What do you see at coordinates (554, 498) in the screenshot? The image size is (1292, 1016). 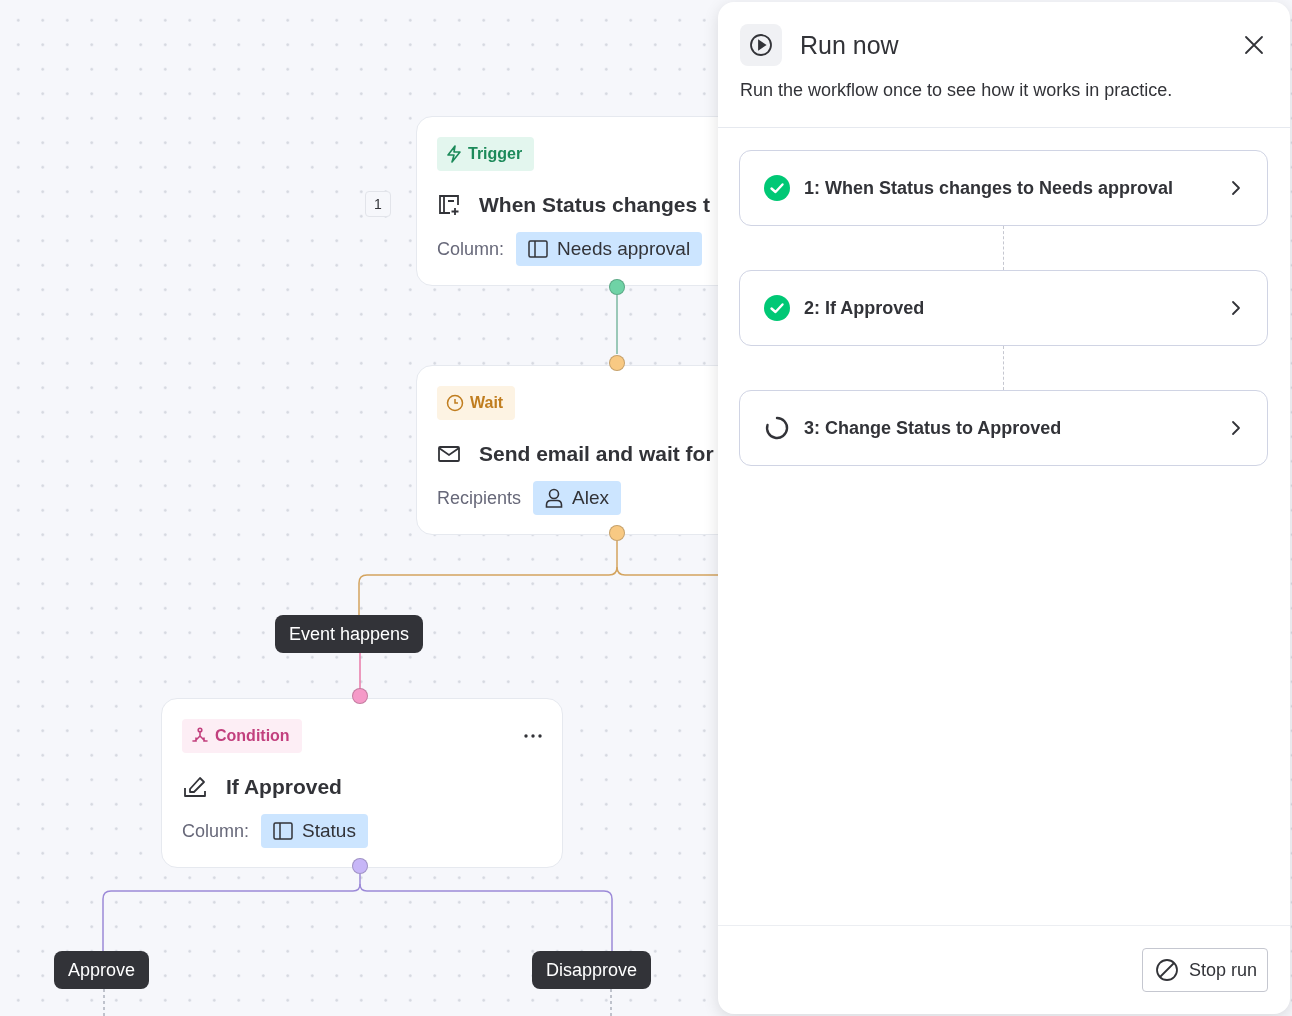 I see `person-icon` at bounding box center [554, 498].